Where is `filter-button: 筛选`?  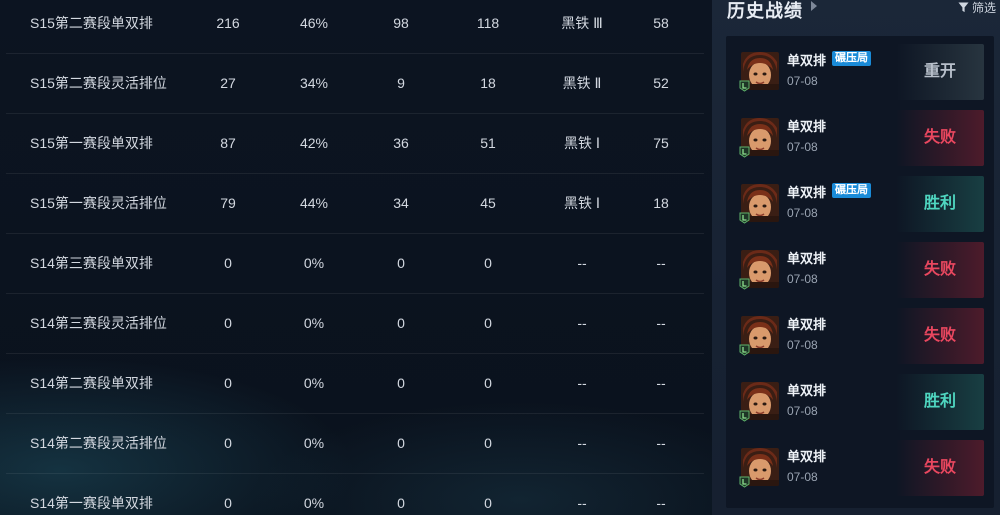
filter-button: 筛选 is located at coordinates (977, 8).